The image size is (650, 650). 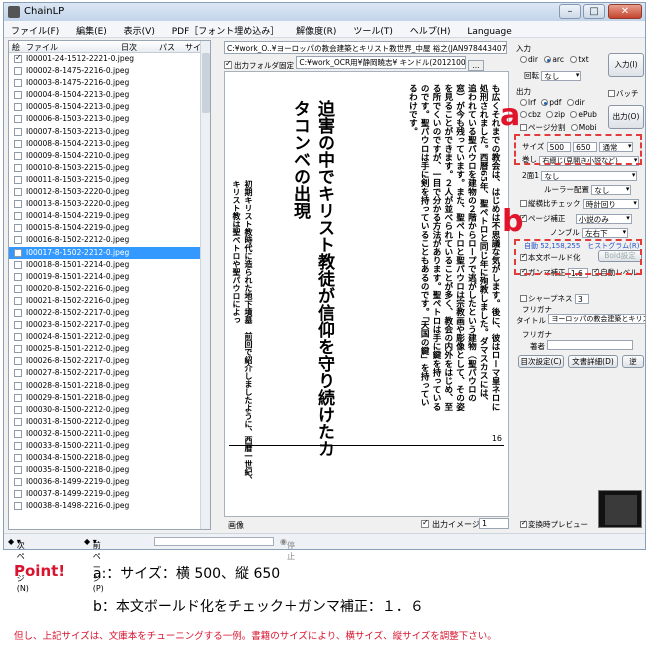 What do you see at coordinates (430, 29) in the screenshot?
I see `menu-help: ヘルプ(H)` at bounding box center [430, 29].